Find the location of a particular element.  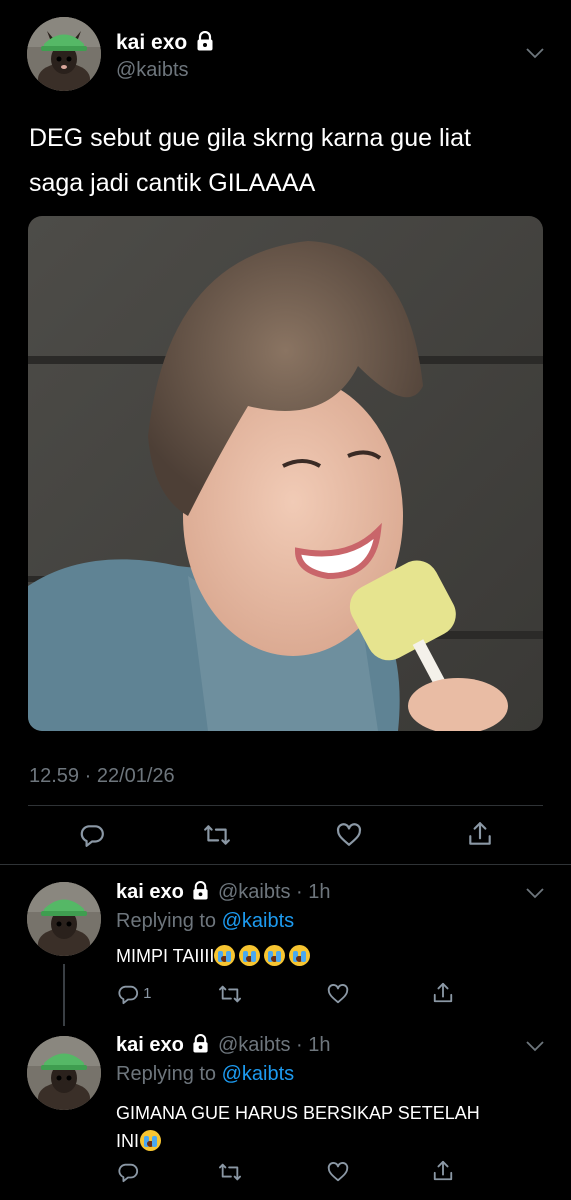

timestamp: 12.59 · 22/01/26 is located at coordinates (102, 776).